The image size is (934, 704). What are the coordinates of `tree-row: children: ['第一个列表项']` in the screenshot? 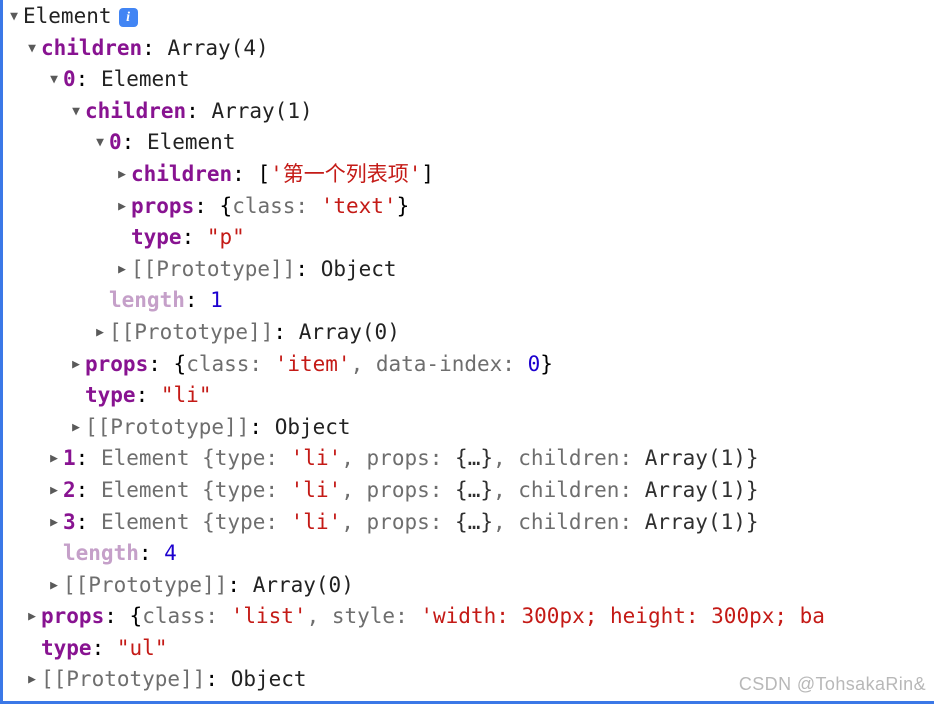 It's located at (468, 175).